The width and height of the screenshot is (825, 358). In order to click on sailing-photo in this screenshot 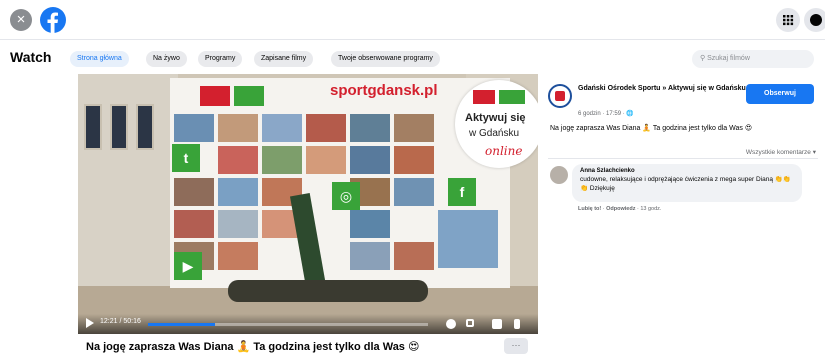, I will do `click(468, 239)`.